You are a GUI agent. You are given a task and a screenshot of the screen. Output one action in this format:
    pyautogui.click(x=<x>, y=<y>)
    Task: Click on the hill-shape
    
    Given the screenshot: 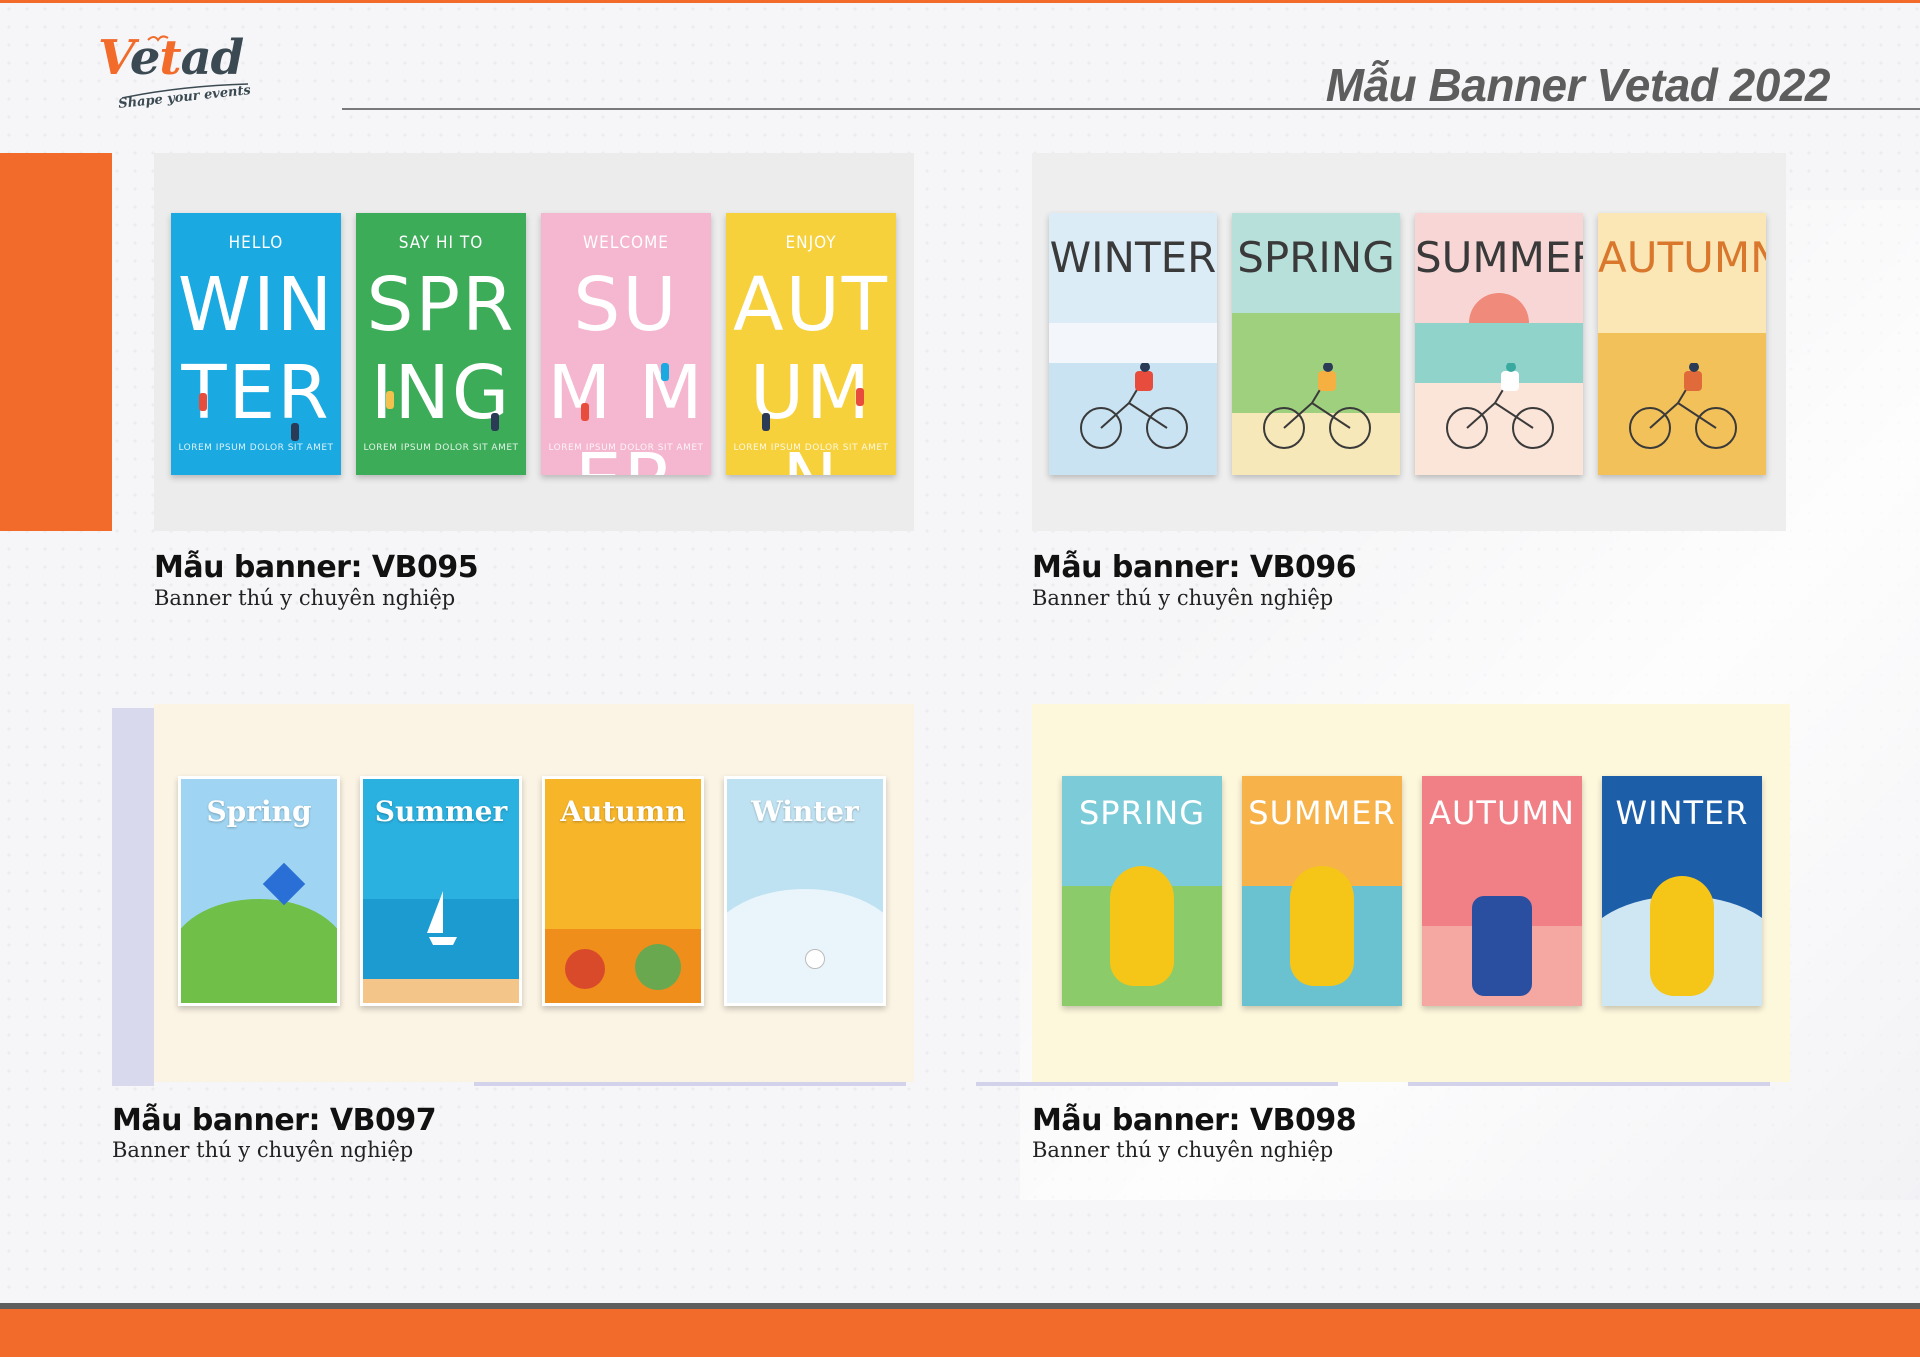 What is the action you would take?
    pyautogui.click(x=259, y=951)
    